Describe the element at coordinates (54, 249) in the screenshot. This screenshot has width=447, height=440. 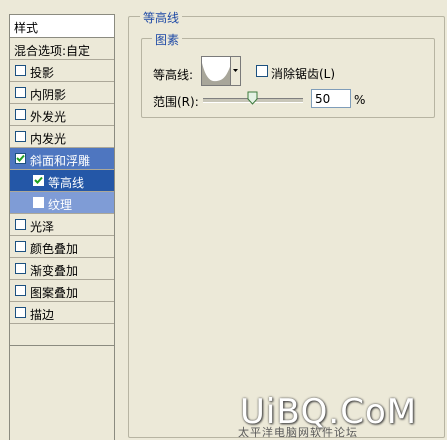
I see `style-item-label: 颜色叠加` at that location.